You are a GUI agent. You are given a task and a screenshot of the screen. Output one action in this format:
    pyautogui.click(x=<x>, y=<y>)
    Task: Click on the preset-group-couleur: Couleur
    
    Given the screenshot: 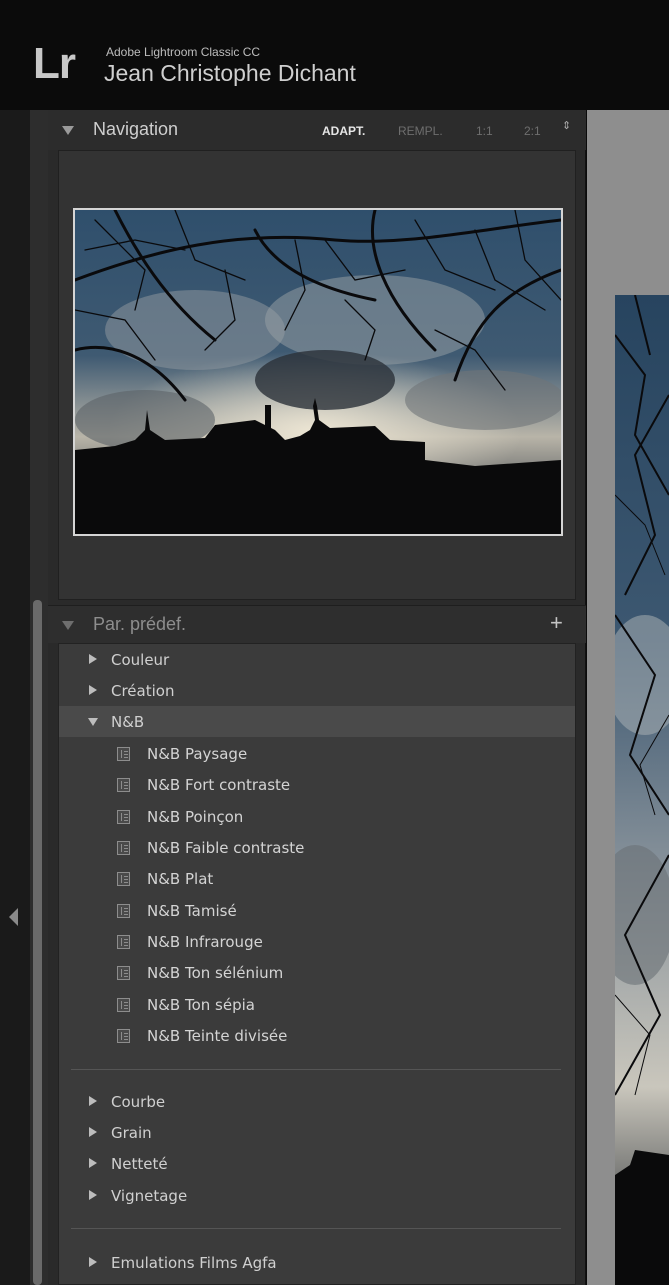 What is the action you would take?
    pyautogui.click(x=317, y=659)
    